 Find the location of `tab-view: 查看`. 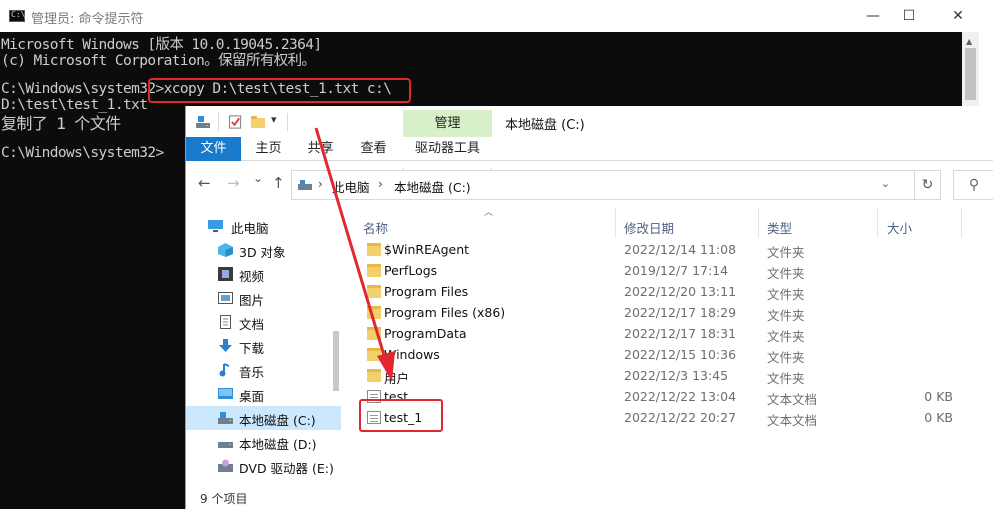

tab-view: 查看 is located at coordinates (373, 149).